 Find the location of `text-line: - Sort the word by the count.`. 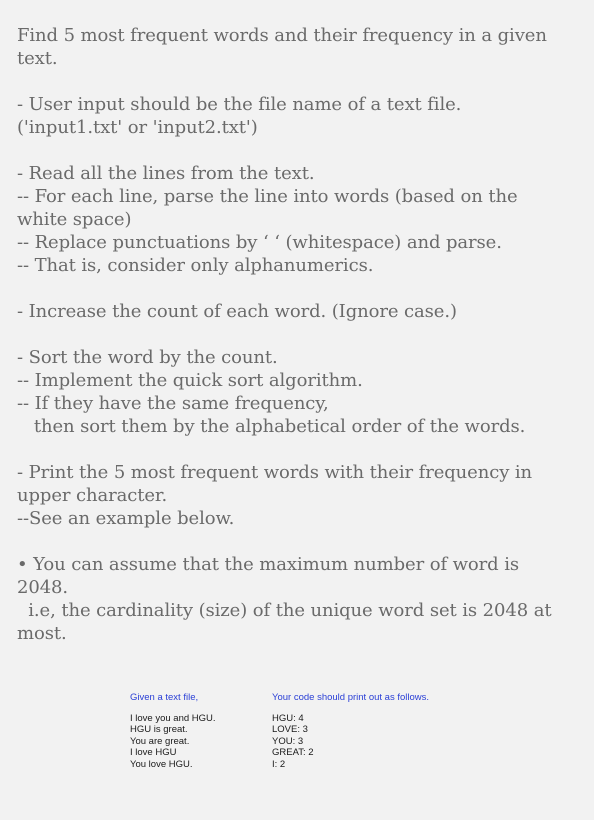

text-line: - Sort the word by the count. is located at coordinates (147, 357).